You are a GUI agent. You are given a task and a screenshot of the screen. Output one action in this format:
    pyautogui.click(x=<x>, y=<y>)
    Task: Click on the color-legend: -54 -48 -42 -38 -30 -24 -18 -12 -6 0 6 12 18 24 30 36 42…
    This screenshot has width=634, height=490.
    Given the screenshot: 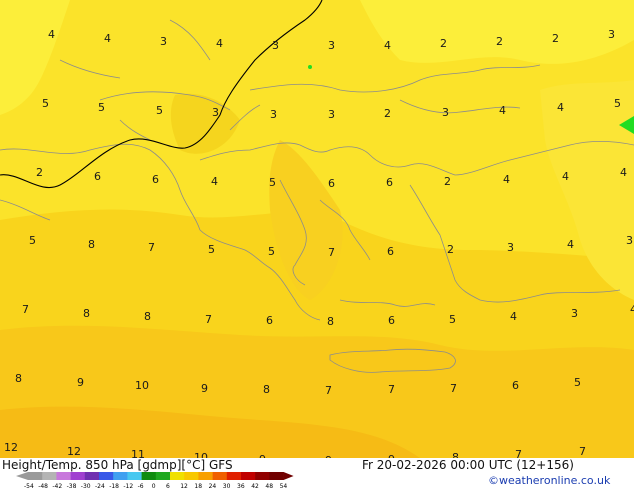 What is the action you would take?
    pyautogui.click(x=155, y=481)
    